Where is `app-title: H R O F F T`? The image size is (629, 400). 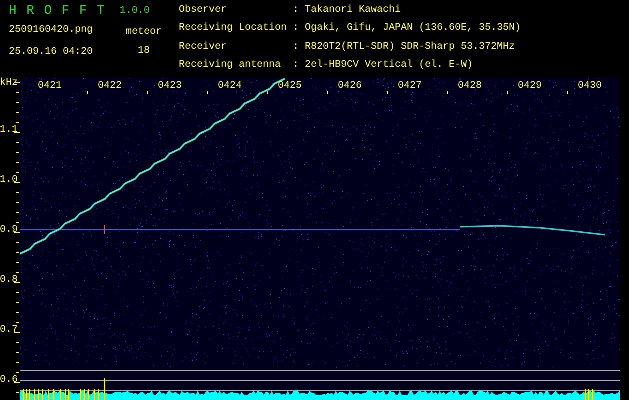 app-title: H R O F F T is located at coordinates (57, 10).